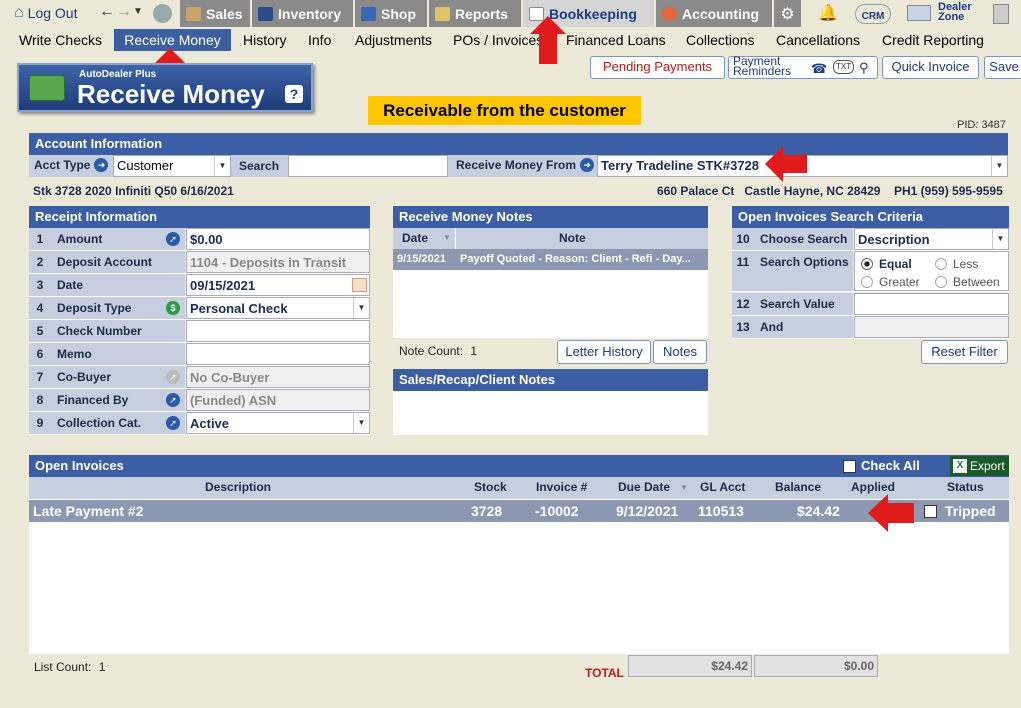 The image size is (1021, 708). I want to click on search-label: Search, so click(259, 166).